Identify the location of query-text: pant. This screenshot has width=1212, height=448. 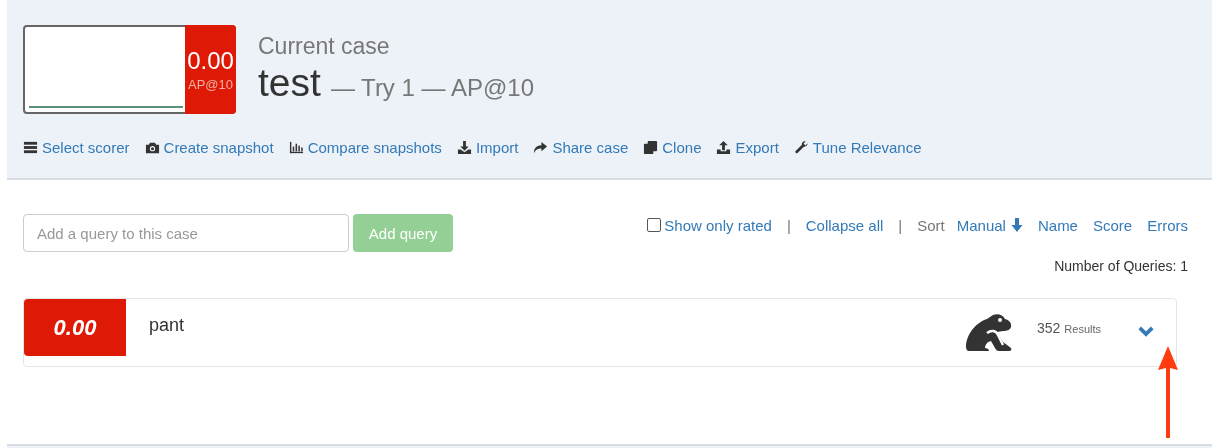
(167, 325).